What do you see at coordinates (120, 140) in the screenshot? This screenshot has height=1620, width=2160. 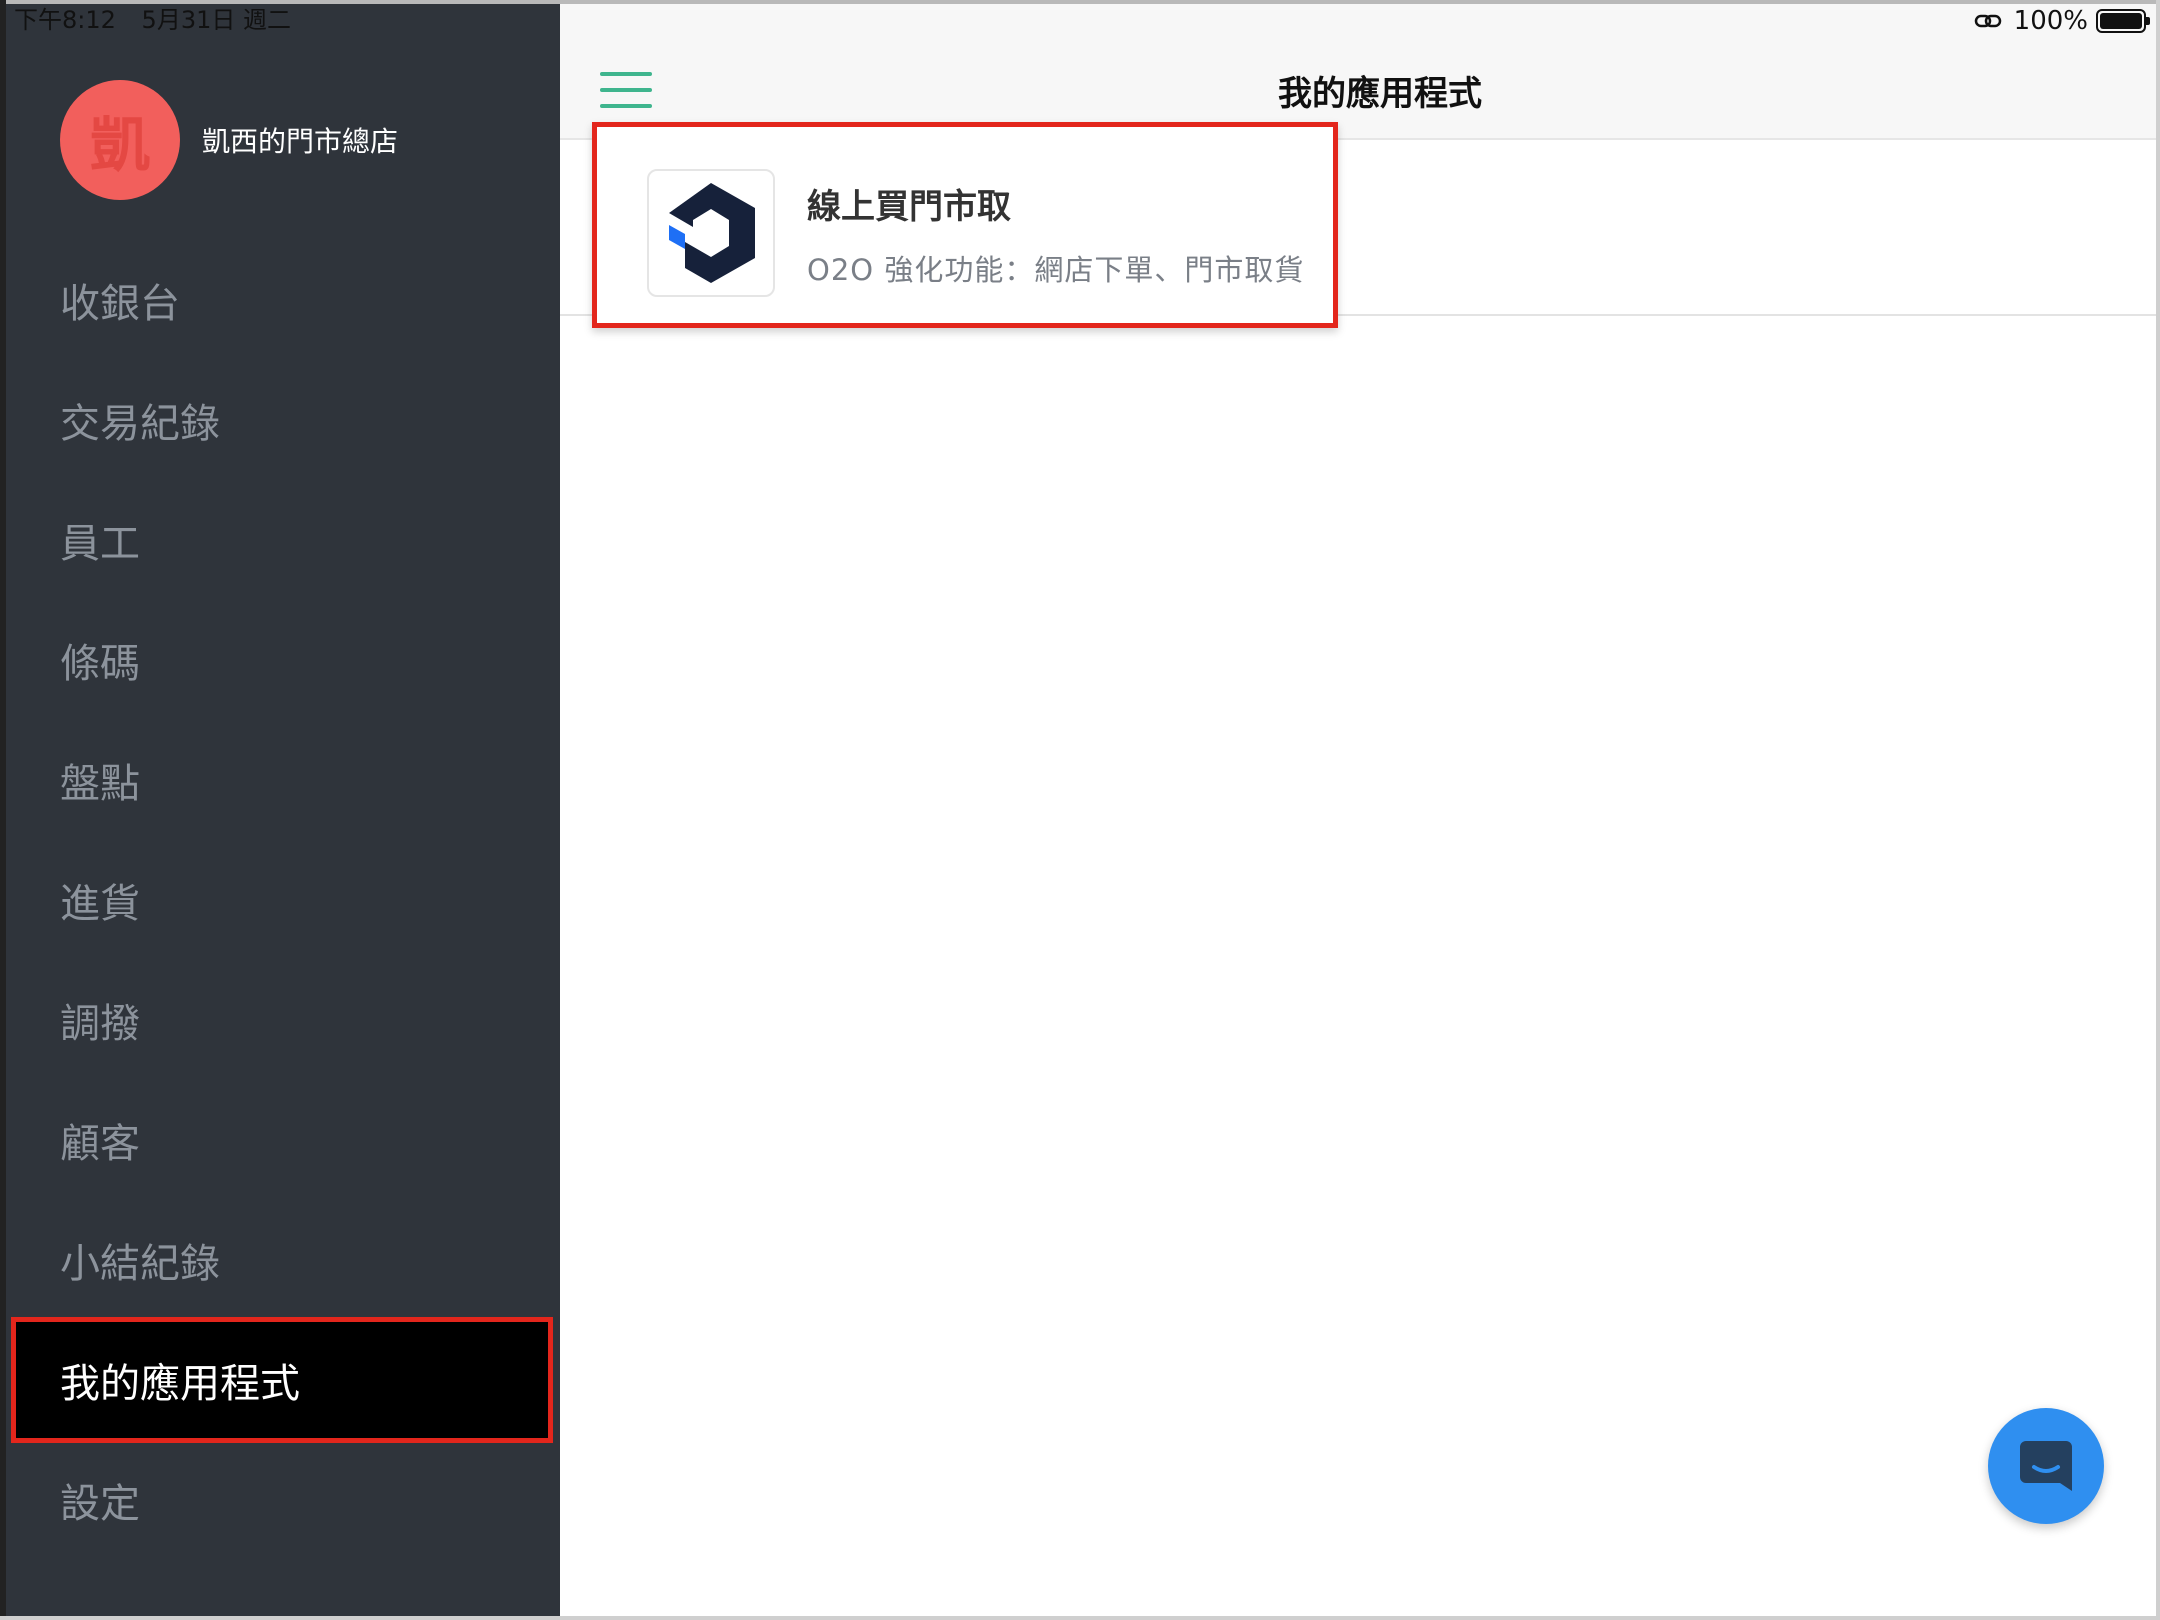 I see `avatar: 凱` at bounding box center [120, 140].